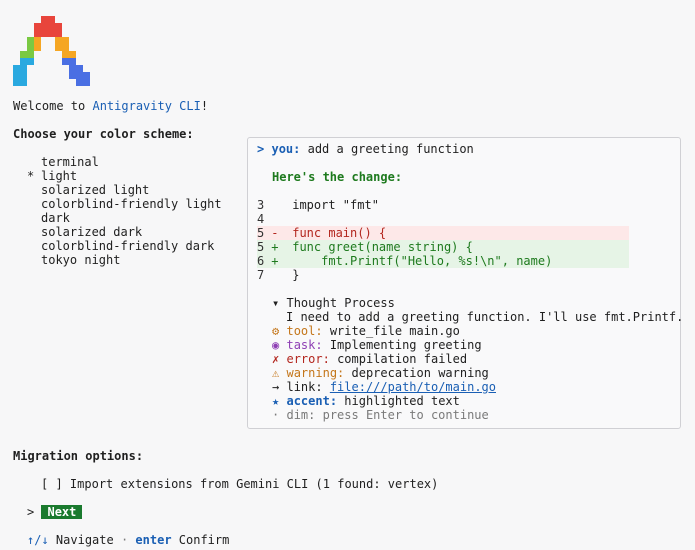  Describe the element at coordinates (261, 205) in the screenshot. I see `line-number: 3` at that location.